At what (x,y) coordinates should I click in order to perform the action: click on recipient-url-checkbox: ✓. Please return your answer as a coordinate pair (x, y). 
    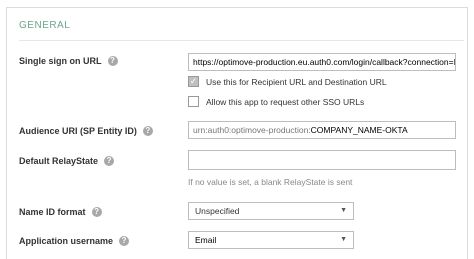
    Looking at the image, I should click on (193, 81).